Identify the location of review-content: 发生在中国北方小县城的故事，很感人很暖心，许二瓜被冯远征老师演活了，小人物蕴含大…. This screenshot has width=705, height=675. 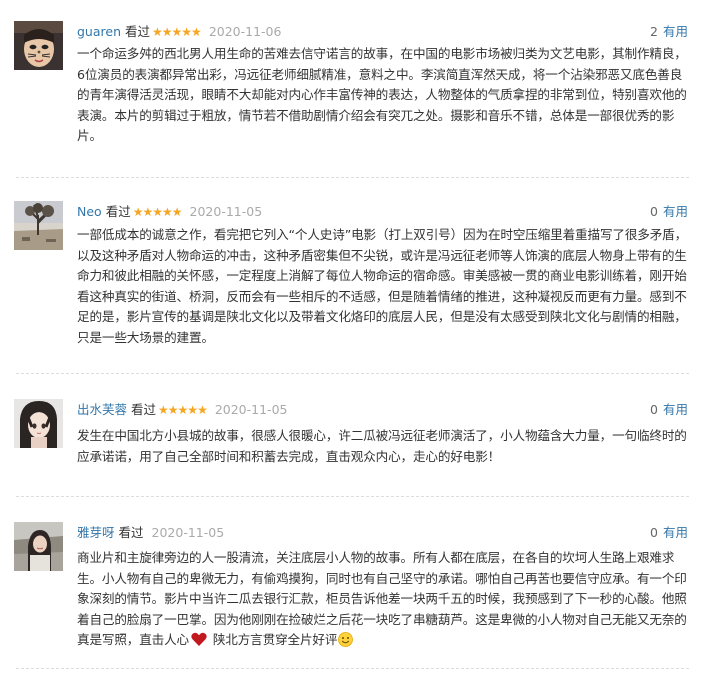
(382, 446).